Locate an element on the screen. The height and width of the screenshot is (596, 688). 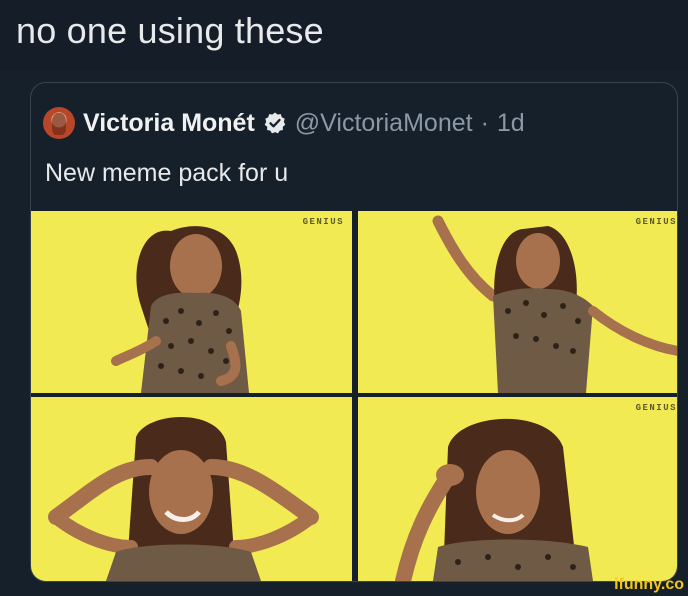
verified-badge-icon is located at coordinates (275, 123).